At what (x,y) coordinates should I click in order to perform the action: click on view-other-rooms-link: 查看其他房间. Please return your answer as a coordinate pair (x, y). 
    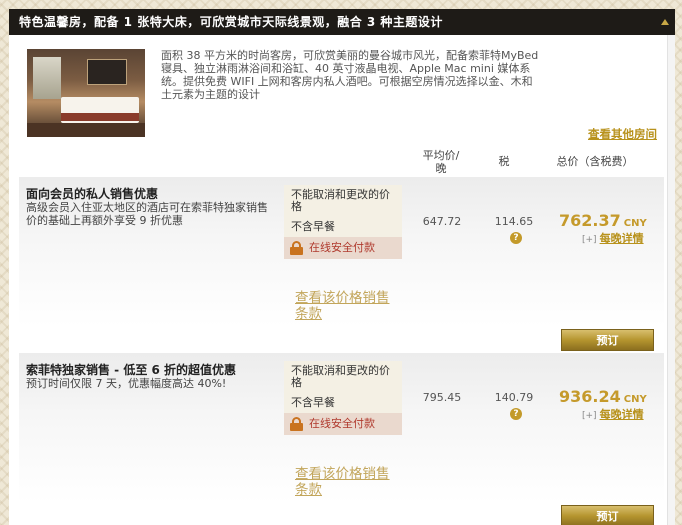
    Looking at the image, I should click on (622, 134).